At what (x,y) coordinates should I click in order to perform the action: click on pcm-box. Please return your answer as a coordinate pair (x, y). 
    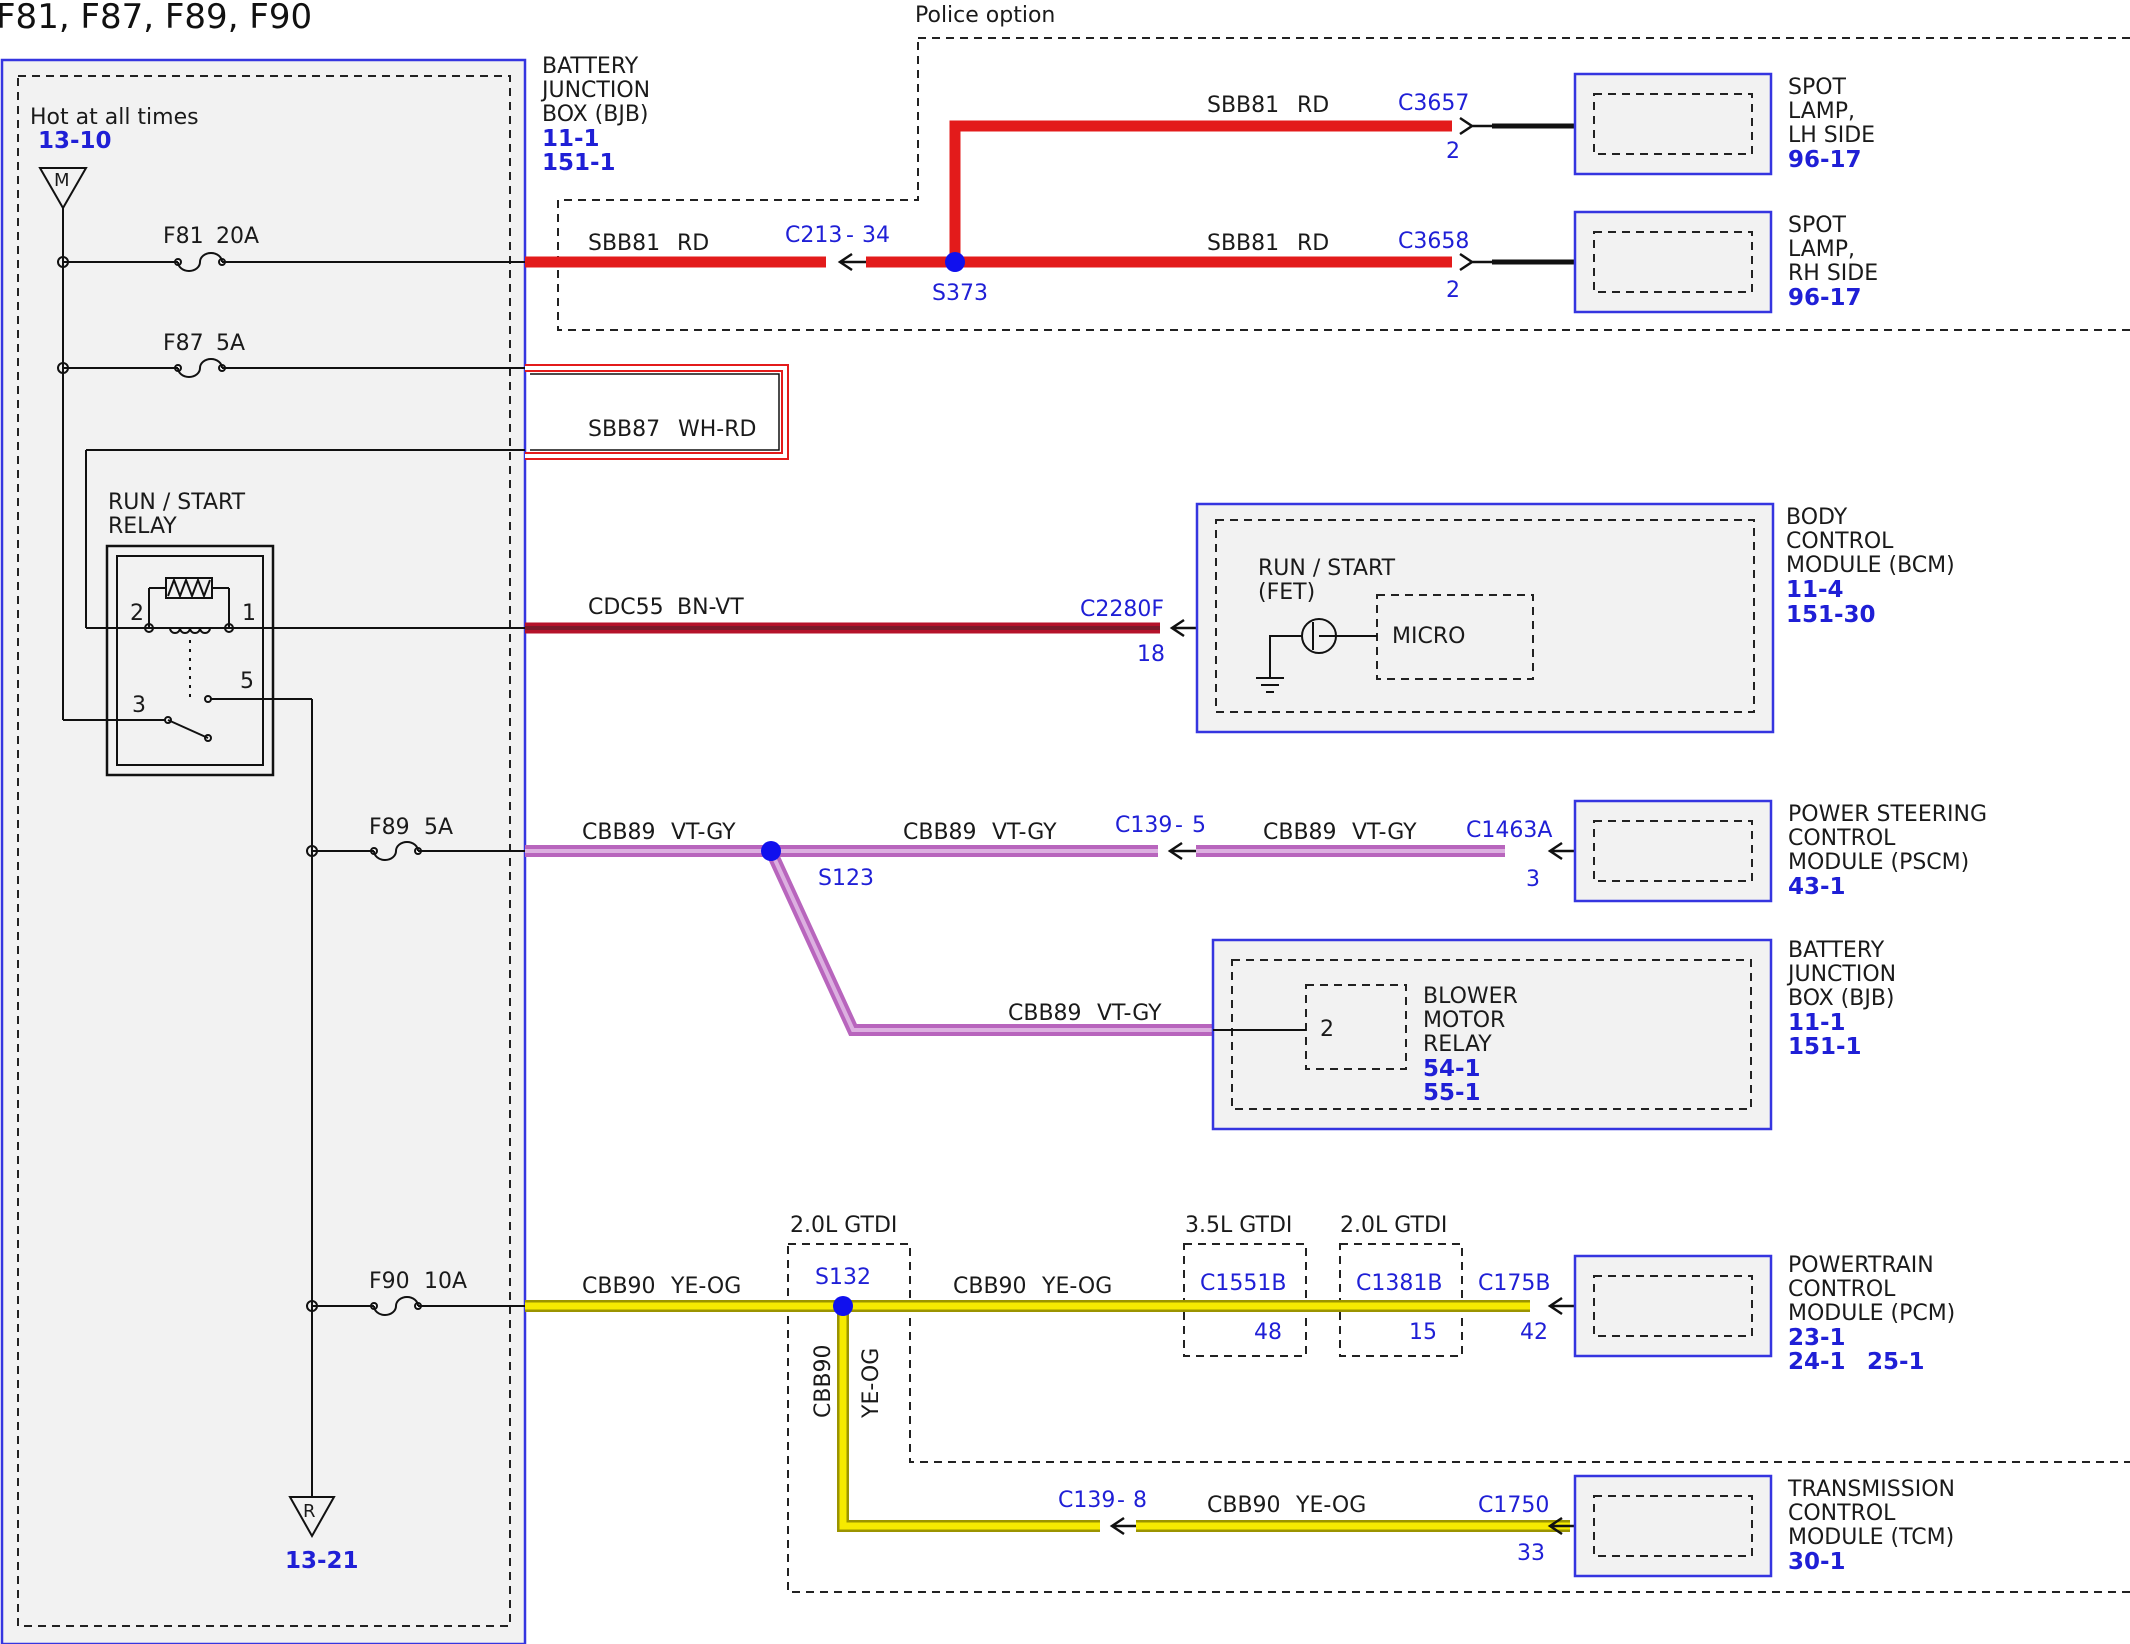
    Looking at the image, I should click on (1673, 1306).